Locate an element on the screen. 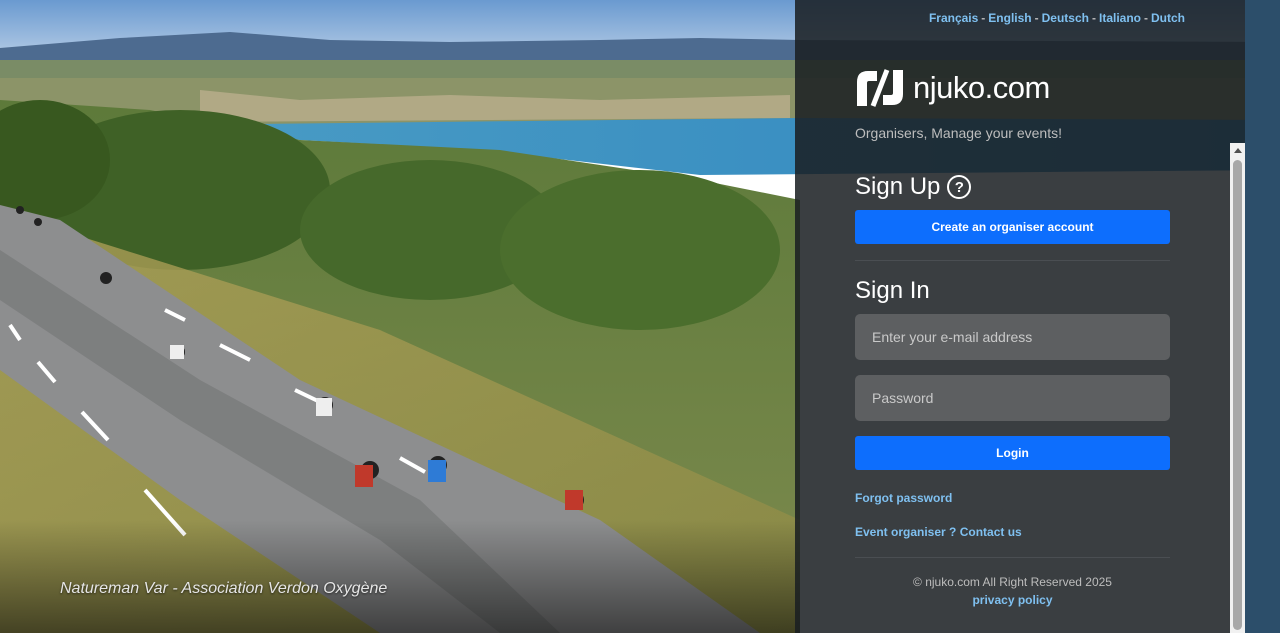  forgot-password-link: Forgot password is located at coordinates (903, 498).